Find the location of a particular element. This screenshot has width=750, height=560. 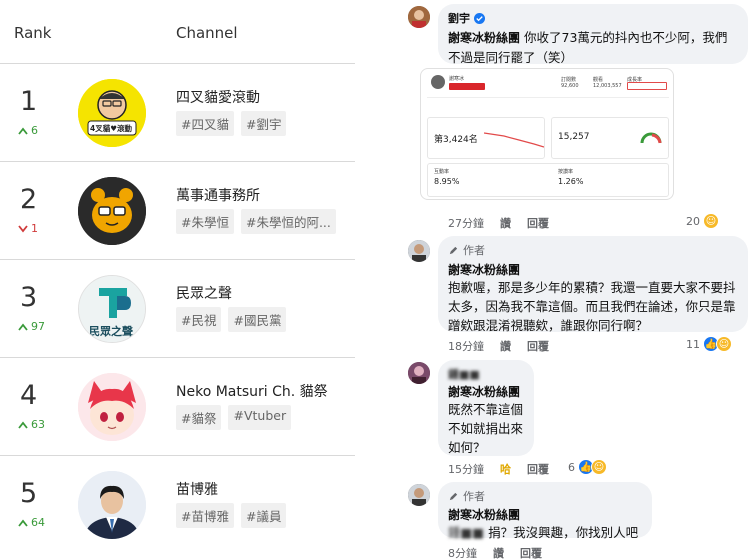

tag: #議員 is located at coordinates (263, 515).